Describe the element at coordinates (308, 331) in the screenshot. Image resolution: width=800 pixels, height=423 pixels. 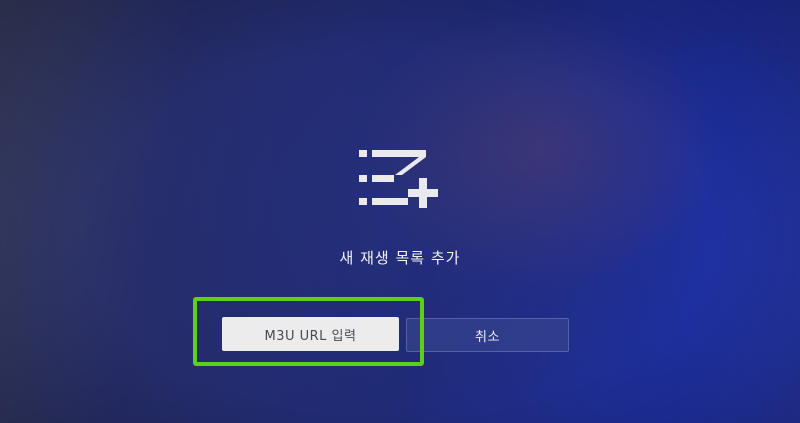
I see `focus-highlight-box` at that location.